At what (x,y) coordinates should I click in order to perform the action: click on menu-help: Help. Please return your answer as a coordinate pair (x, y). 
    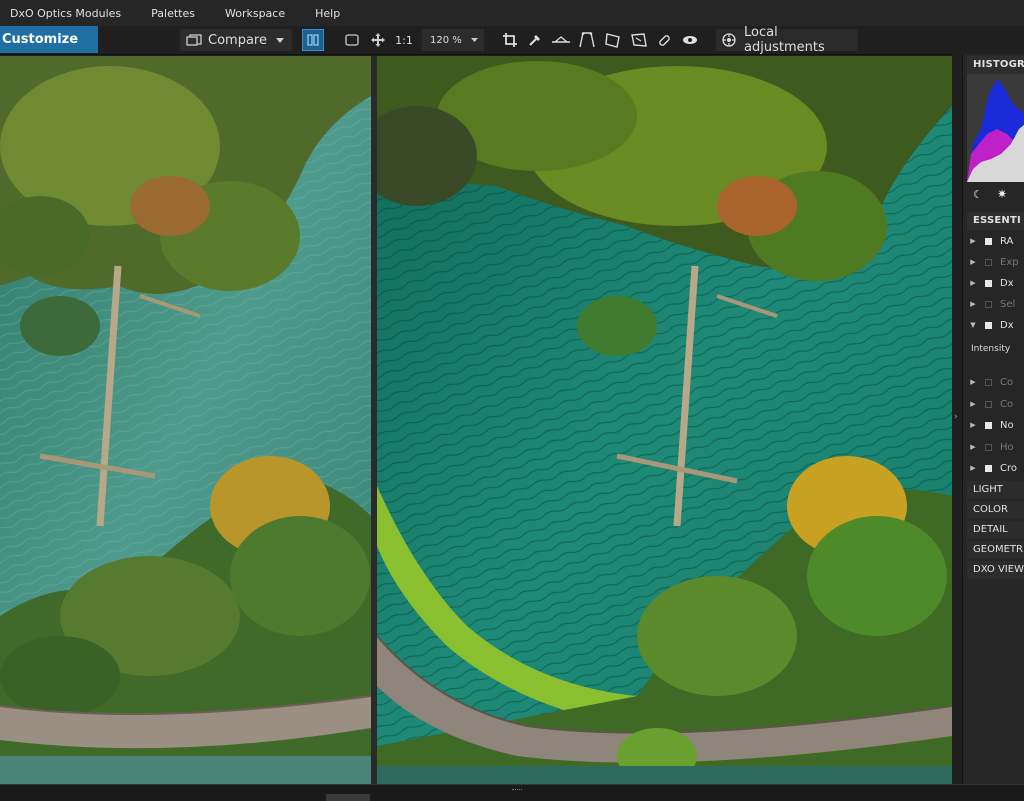
    Looking at the image, I should click on (322, 13).